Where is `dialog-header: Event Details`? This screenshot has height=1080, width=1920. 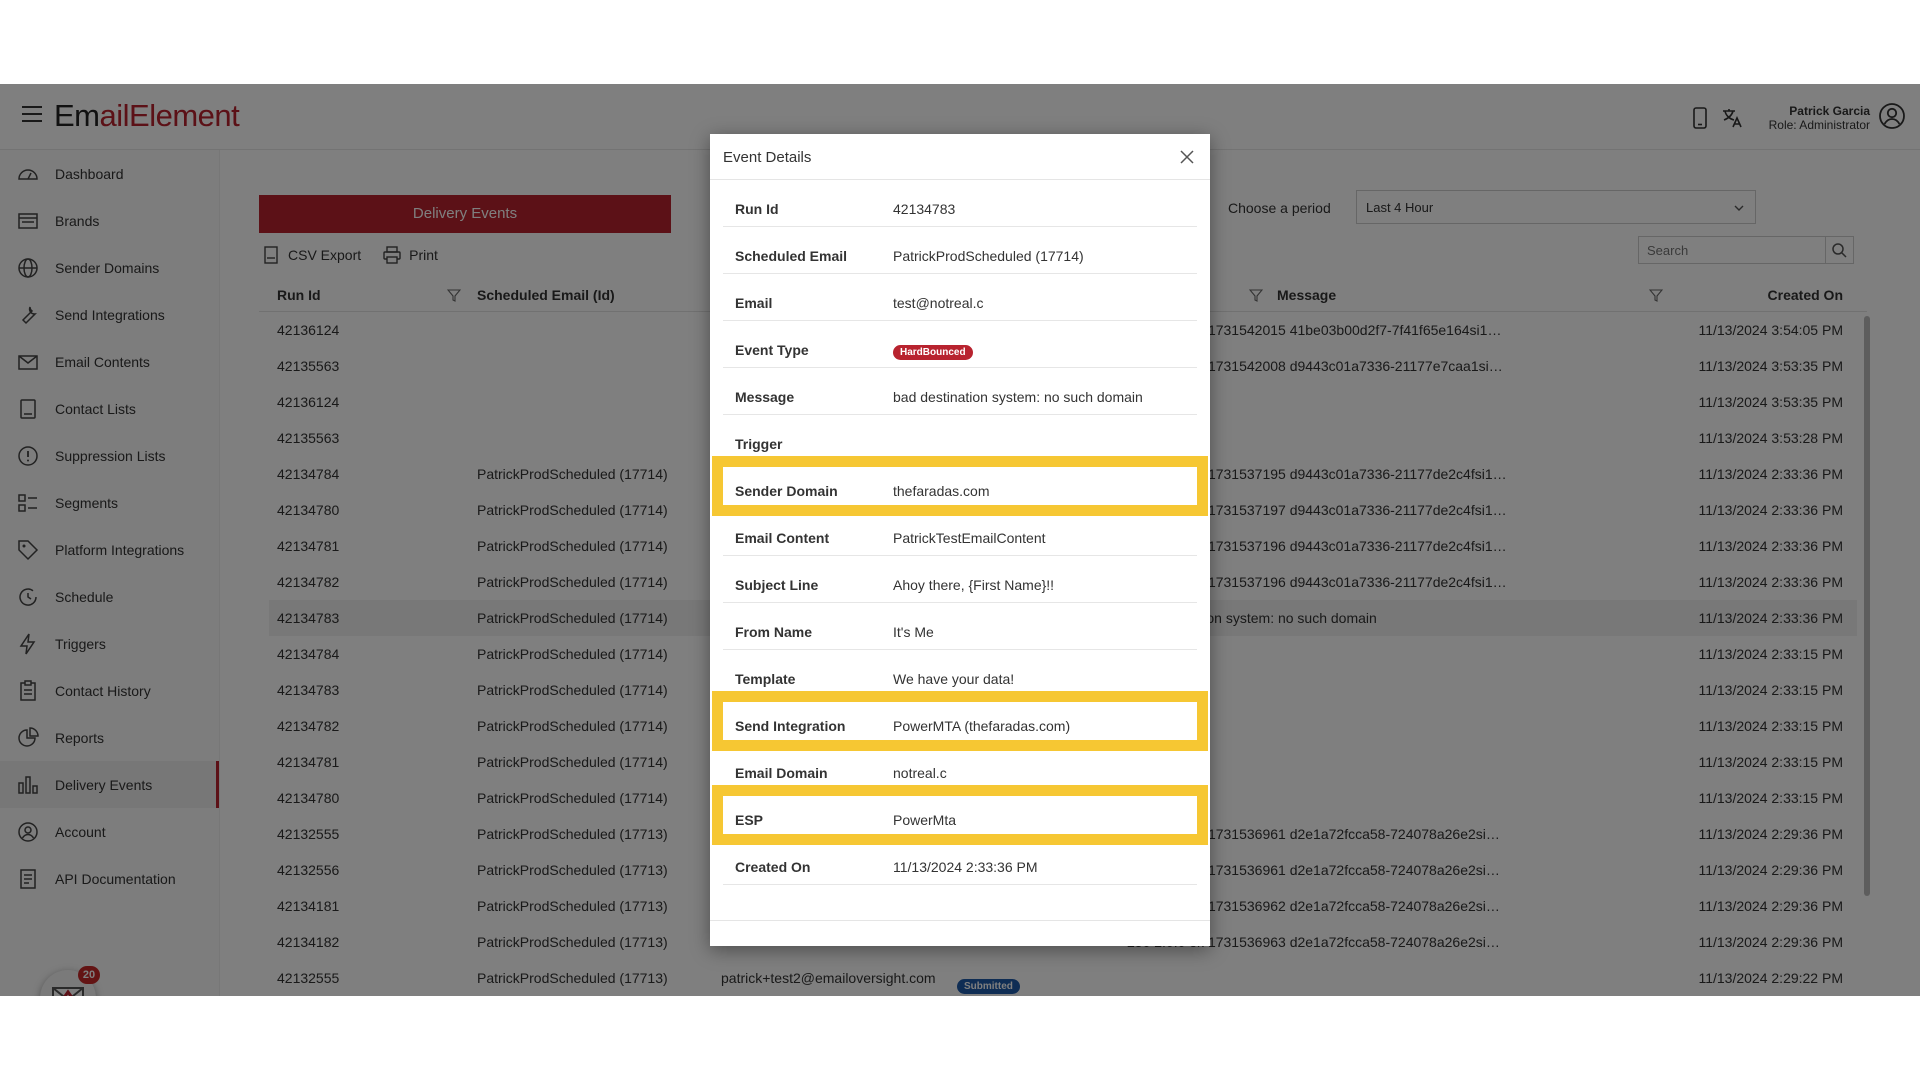
dialog-header: Event Details is located at coordinates (960, 157).